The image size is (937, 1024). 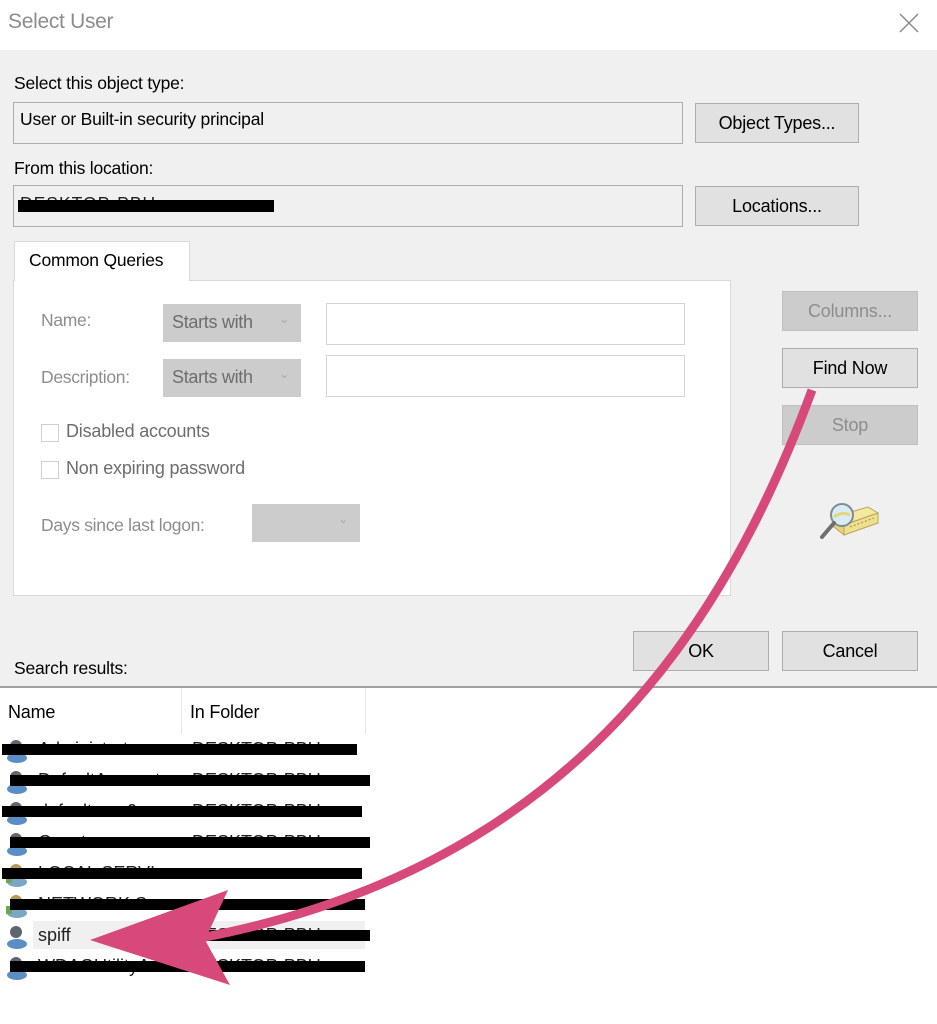 What do you see at coordinates (348, 123) in the screenshot?
I see `object-type-field: User or Built-in security principal` at bounding box center [348, 123].